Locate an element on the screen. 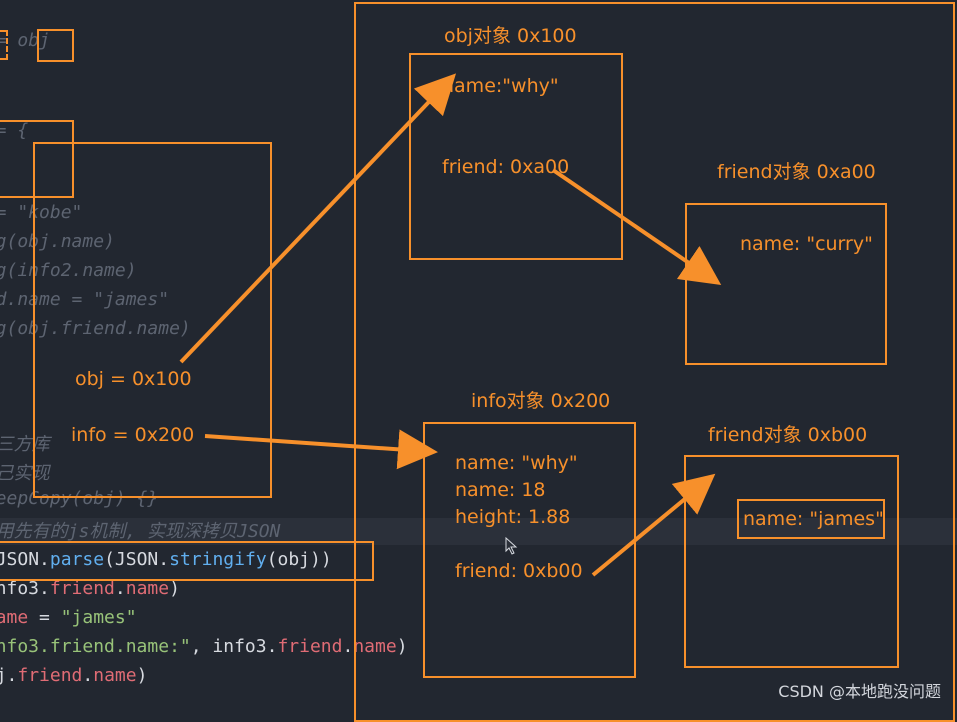 Image resolution: width=957 pixels, height=722 pixels. arrow-info-to-info-object is located at coordinates (321, 449).